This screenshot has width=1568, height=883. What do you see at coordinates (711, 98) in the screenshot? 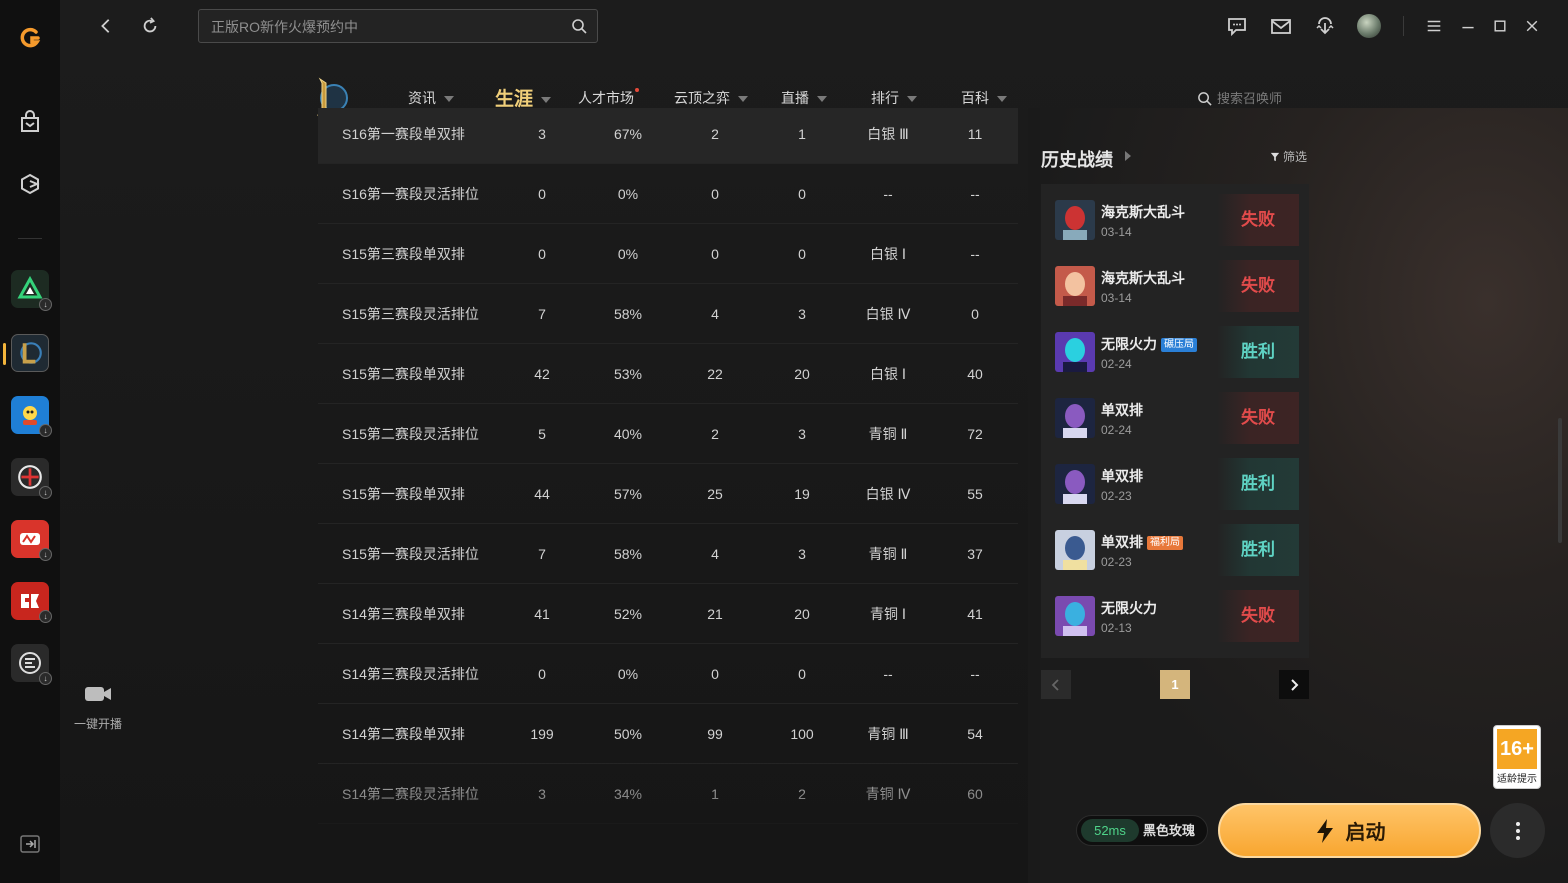
I see `nav-tft: 云顶之弈` at bounding box center [711, 98].